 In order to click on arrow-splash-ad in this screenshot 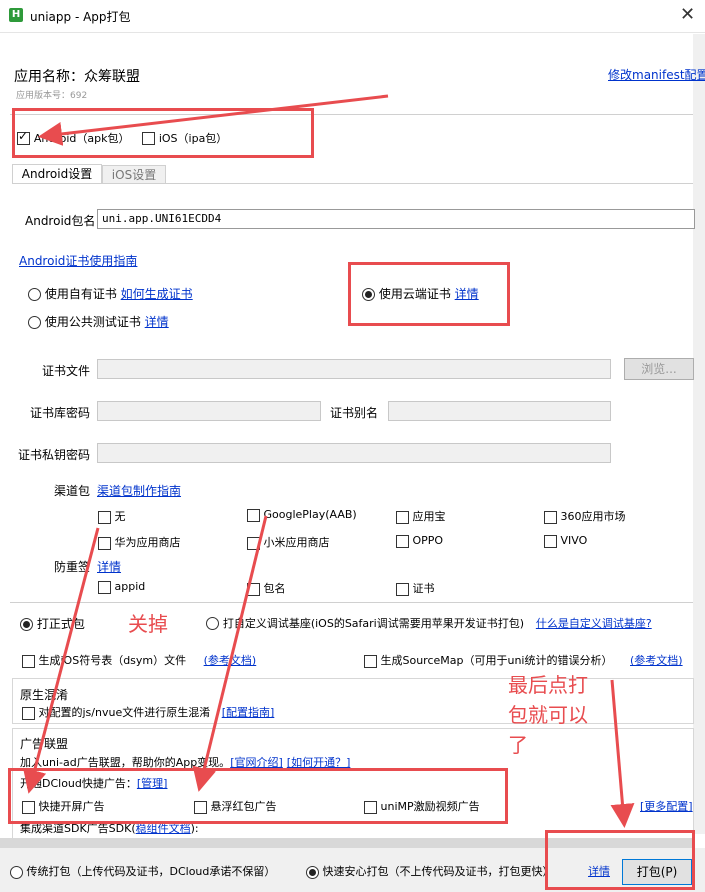, I will do `click(61, 660)`.